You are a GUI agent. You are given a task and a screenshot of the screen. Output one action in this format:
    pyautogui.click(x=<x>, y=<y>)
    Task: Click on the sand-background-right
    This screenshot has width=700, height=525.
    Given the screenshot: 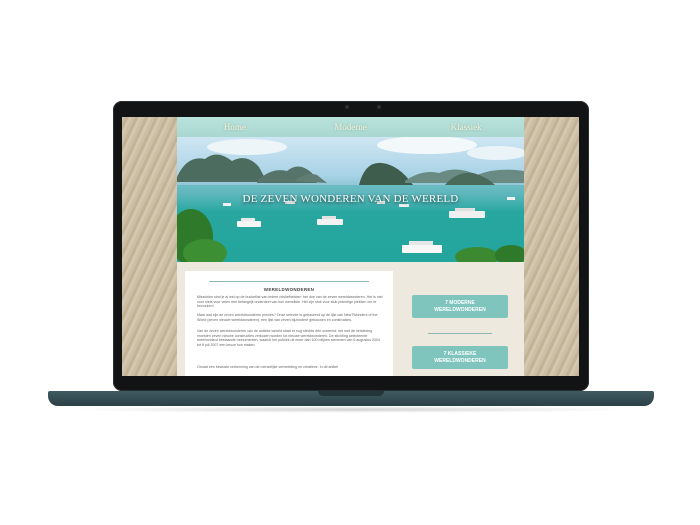 What is the action you would take?
    pyautogui.click(x=551, y=246)
    